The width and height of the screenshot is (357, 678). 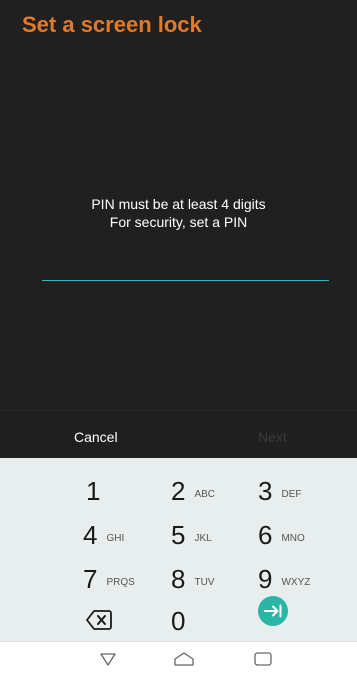 I want to click on home-icon, so click(x=184, y=661).